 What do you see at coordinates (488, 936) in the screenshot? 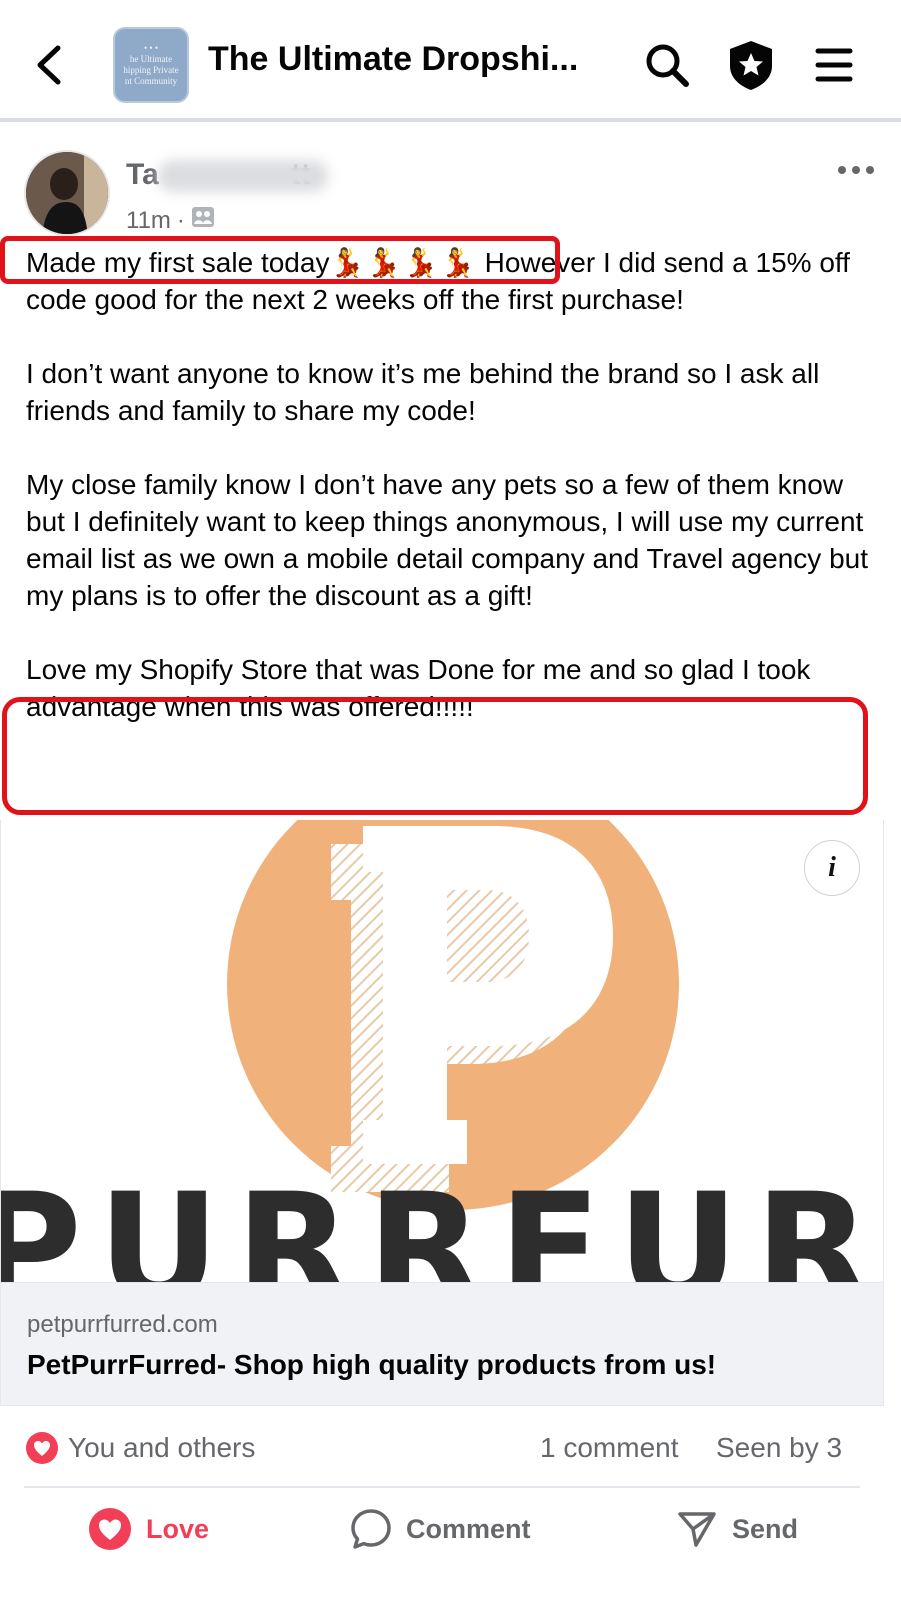
I see `logo-p-bowl` at bounding box center [488, 936].